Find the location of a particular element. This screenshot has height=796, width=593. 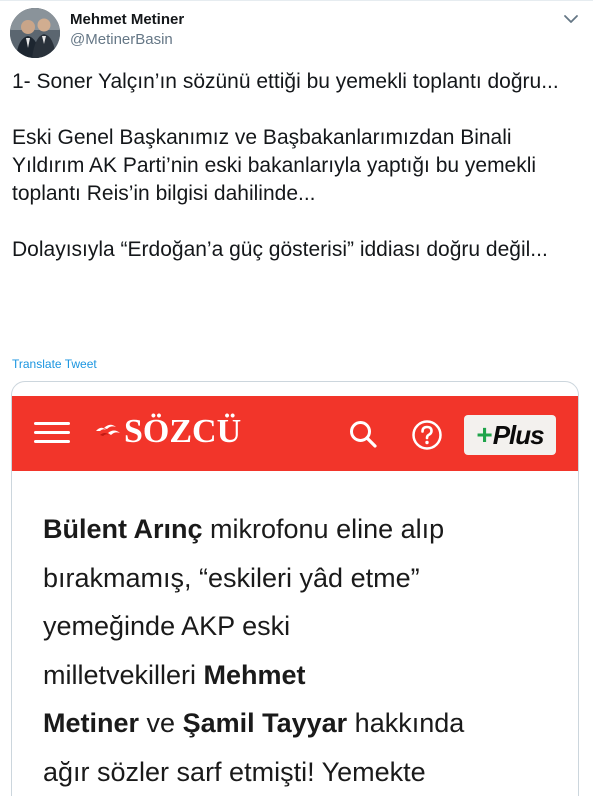

article-text-span: mikrofonu eline alıp is located at coordinates (323, 529).